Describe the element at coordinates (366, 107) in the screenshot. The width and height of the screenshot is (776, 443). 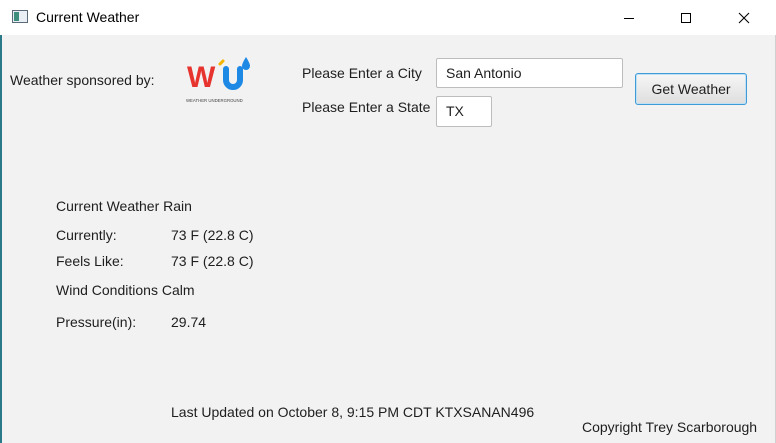
I see `state-label: Please Enter a State` at that location.